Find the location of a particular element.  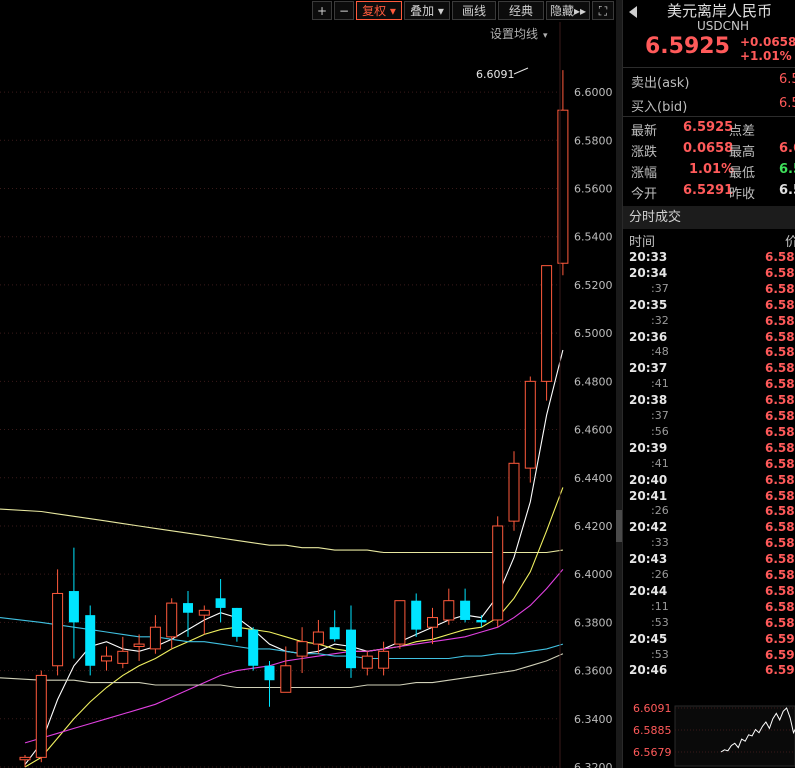

tick-time: 20:40 is located at coordinates (648, 479).